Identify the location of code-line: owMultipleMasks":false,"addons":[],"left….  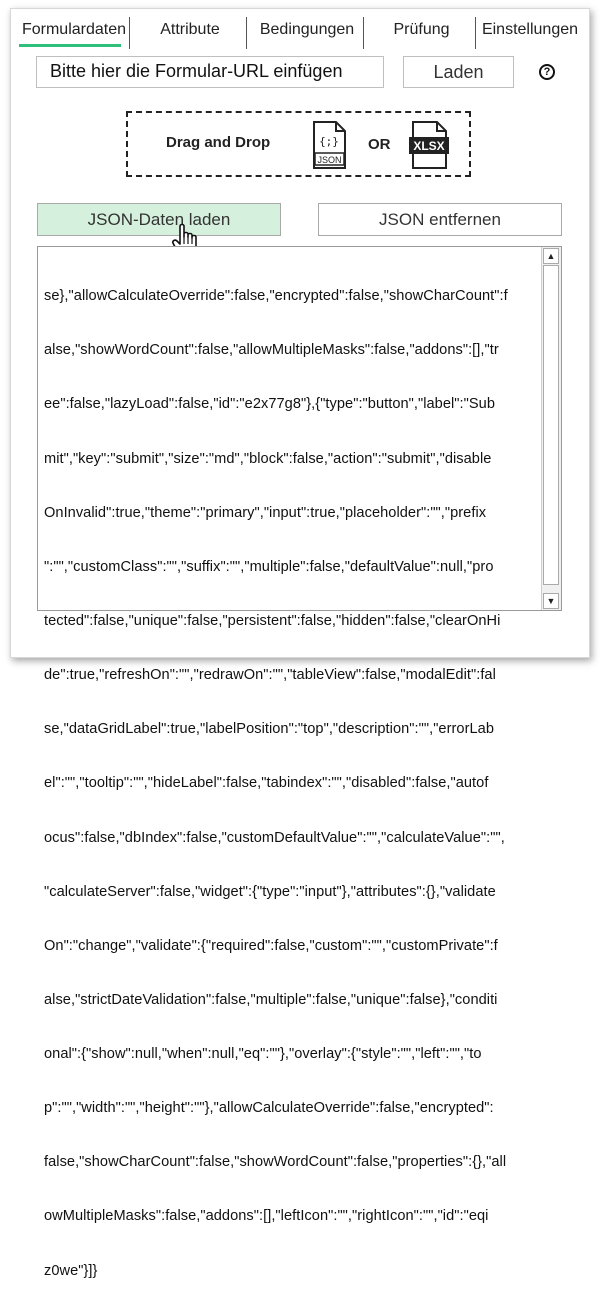
(266, 1216).